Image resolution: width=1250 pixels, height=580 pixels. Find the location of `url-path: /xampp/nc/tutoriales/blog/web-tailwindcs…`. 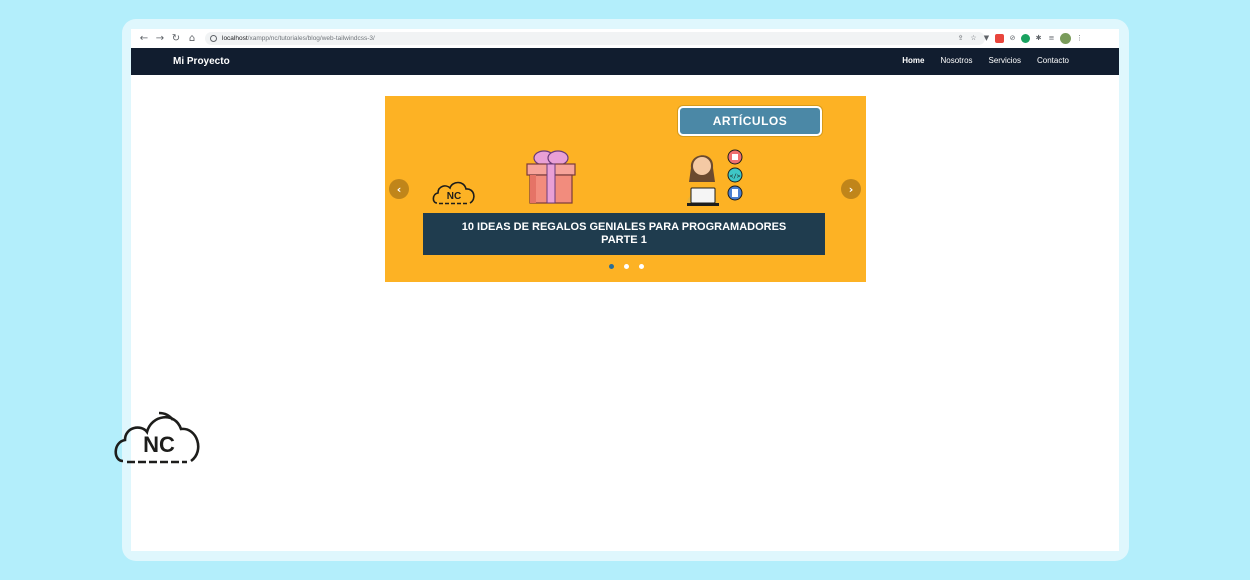

url-path: /xampp/nc/tutoriales/blog/web-tailwindcs… is located at coordinates (311, 38).